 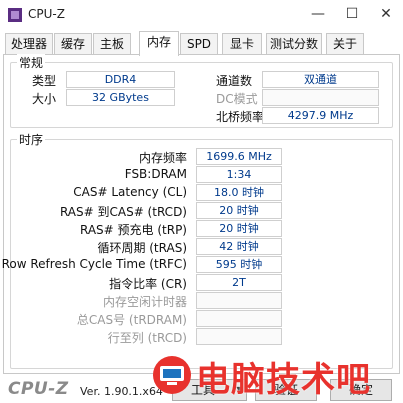 I want to click on timings-group-title: 时序, so click(x=31, y=139).